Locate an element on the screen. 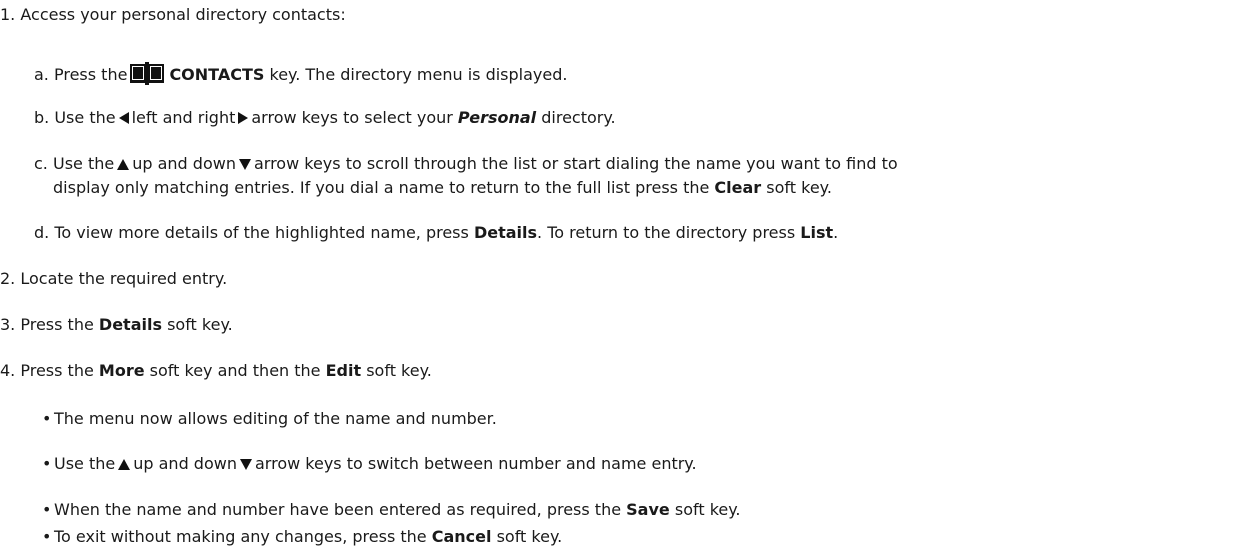 The image size is (1251, 548). substep-c-text-1: Use the is located at coordinates (83, 163).